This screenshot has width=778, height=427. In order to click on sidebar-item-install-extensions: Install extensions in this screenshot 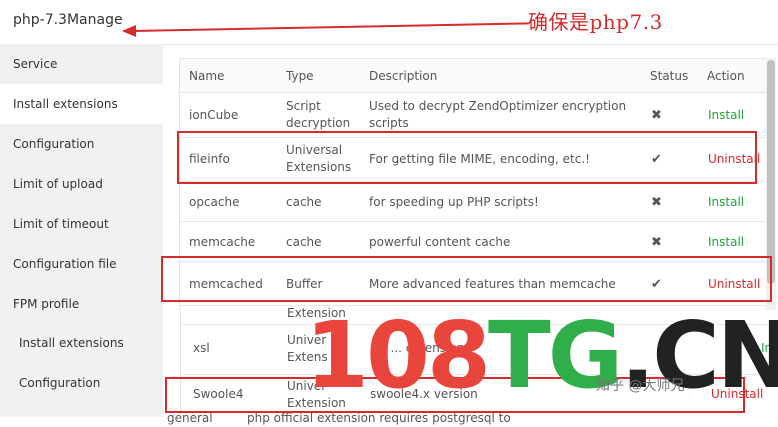, I will do `click(81, 104)`.